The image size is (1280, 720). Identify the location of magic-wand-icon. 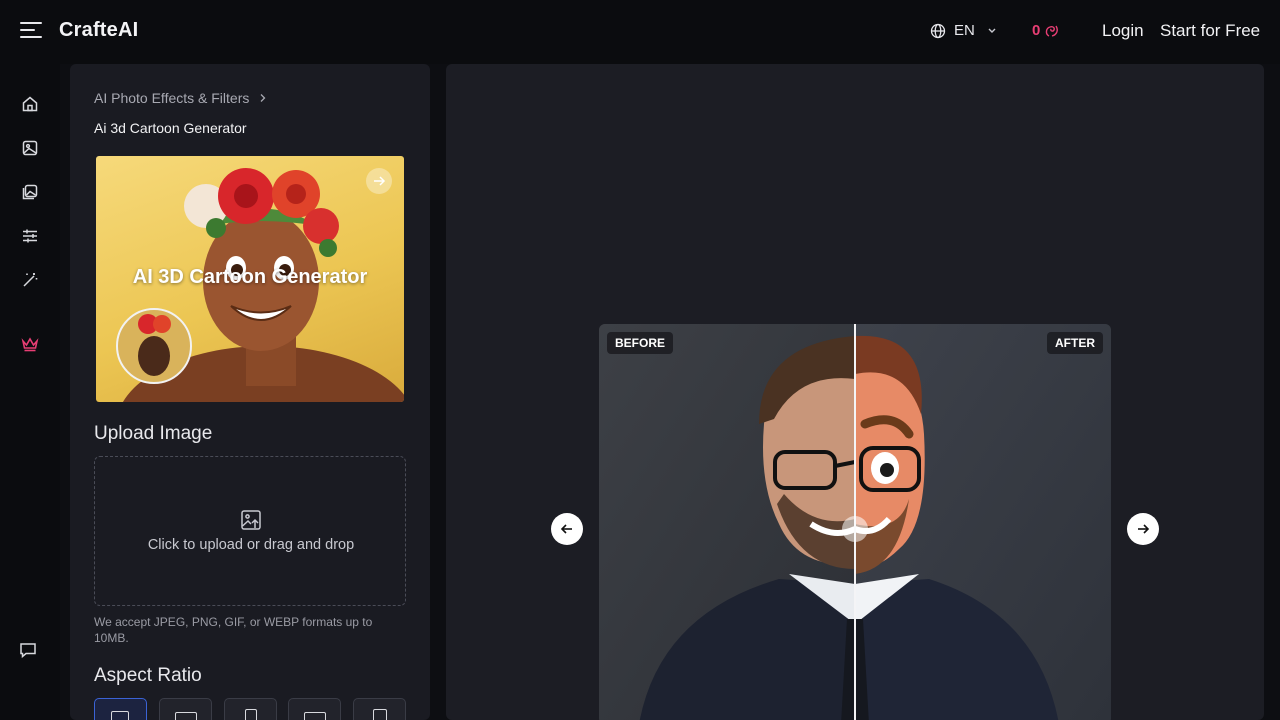
(30, 280).